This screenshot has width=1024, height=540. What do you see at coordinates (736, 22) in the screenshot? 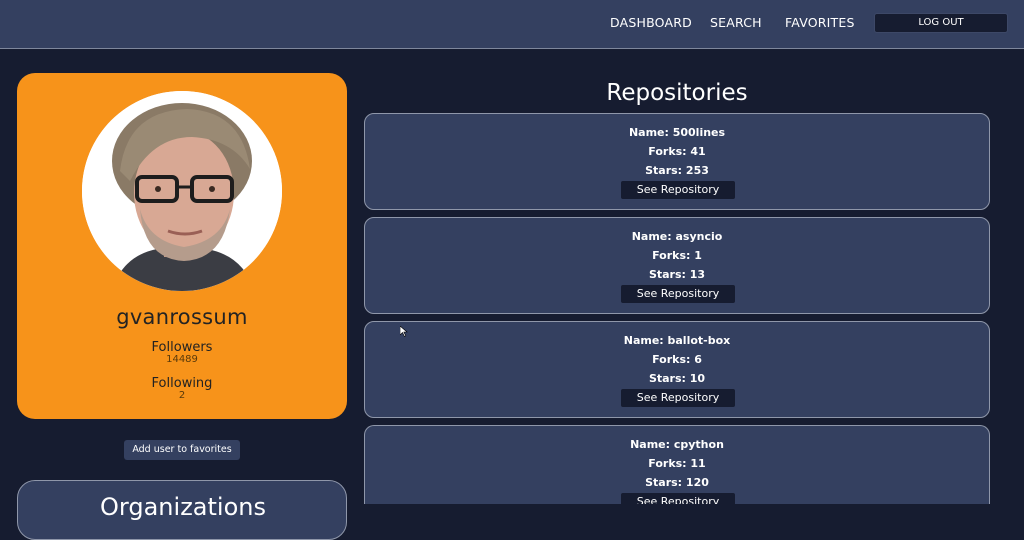
I see `nav-link-search: SEARCH` at bounding box center [736, 22].